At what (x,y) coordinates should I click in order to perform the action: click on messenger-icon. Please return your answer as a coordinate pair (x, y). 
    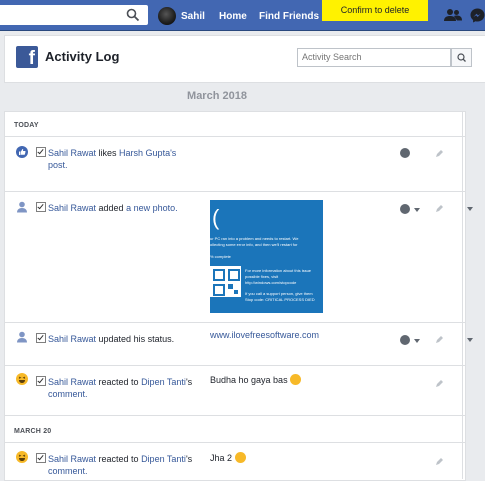
    Looking at the image, I should click on (477, 15).